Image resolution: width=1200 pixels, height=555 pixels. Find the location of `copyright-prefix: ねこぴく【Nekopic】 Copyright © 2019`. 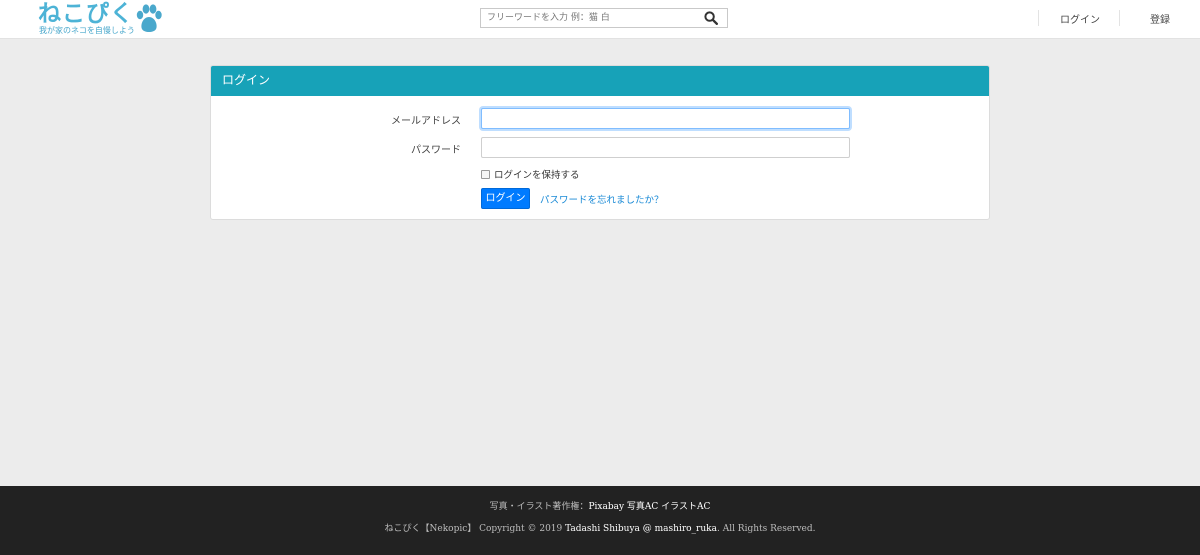

copyright-prefix: ねこぴく【Nekopic】 Copyright © 2019 is located at coordinates (475, 529).